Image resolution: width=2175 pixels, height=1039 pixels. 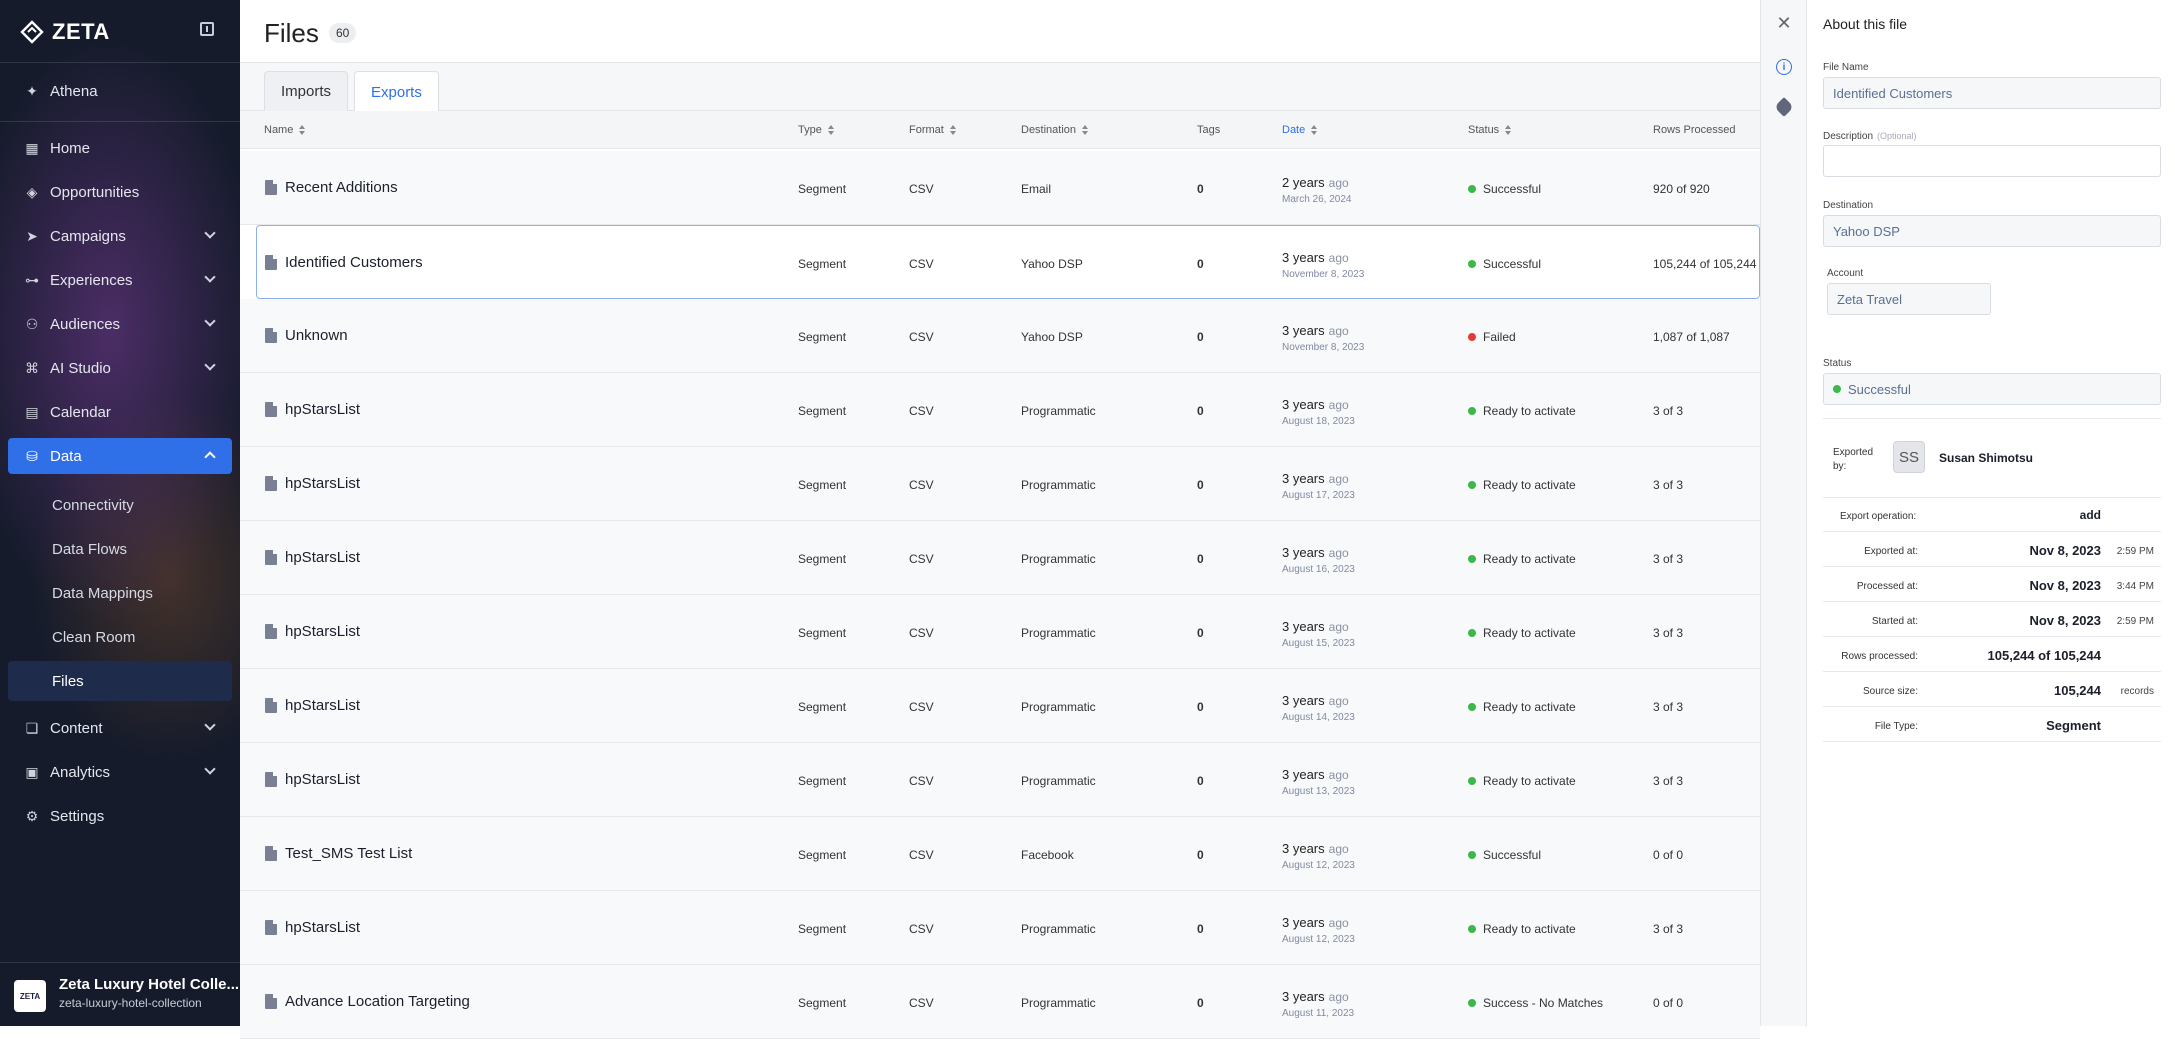 What do you see at coordinates (120, 962) in the screenshot?
I see `sidebar-divider` at bounding box center [120, 962].